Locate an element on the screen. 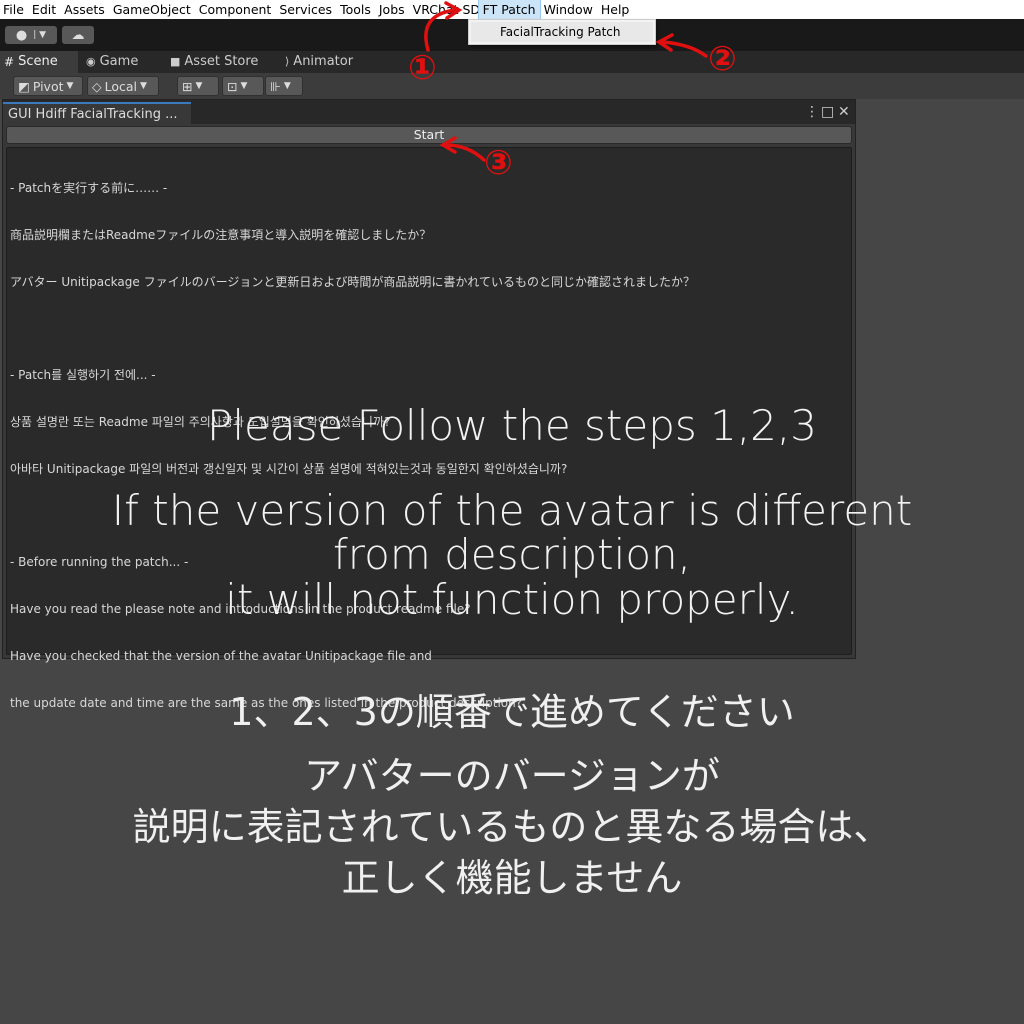  gamepad-icon: ◉ is located at coordinates (91, 61).